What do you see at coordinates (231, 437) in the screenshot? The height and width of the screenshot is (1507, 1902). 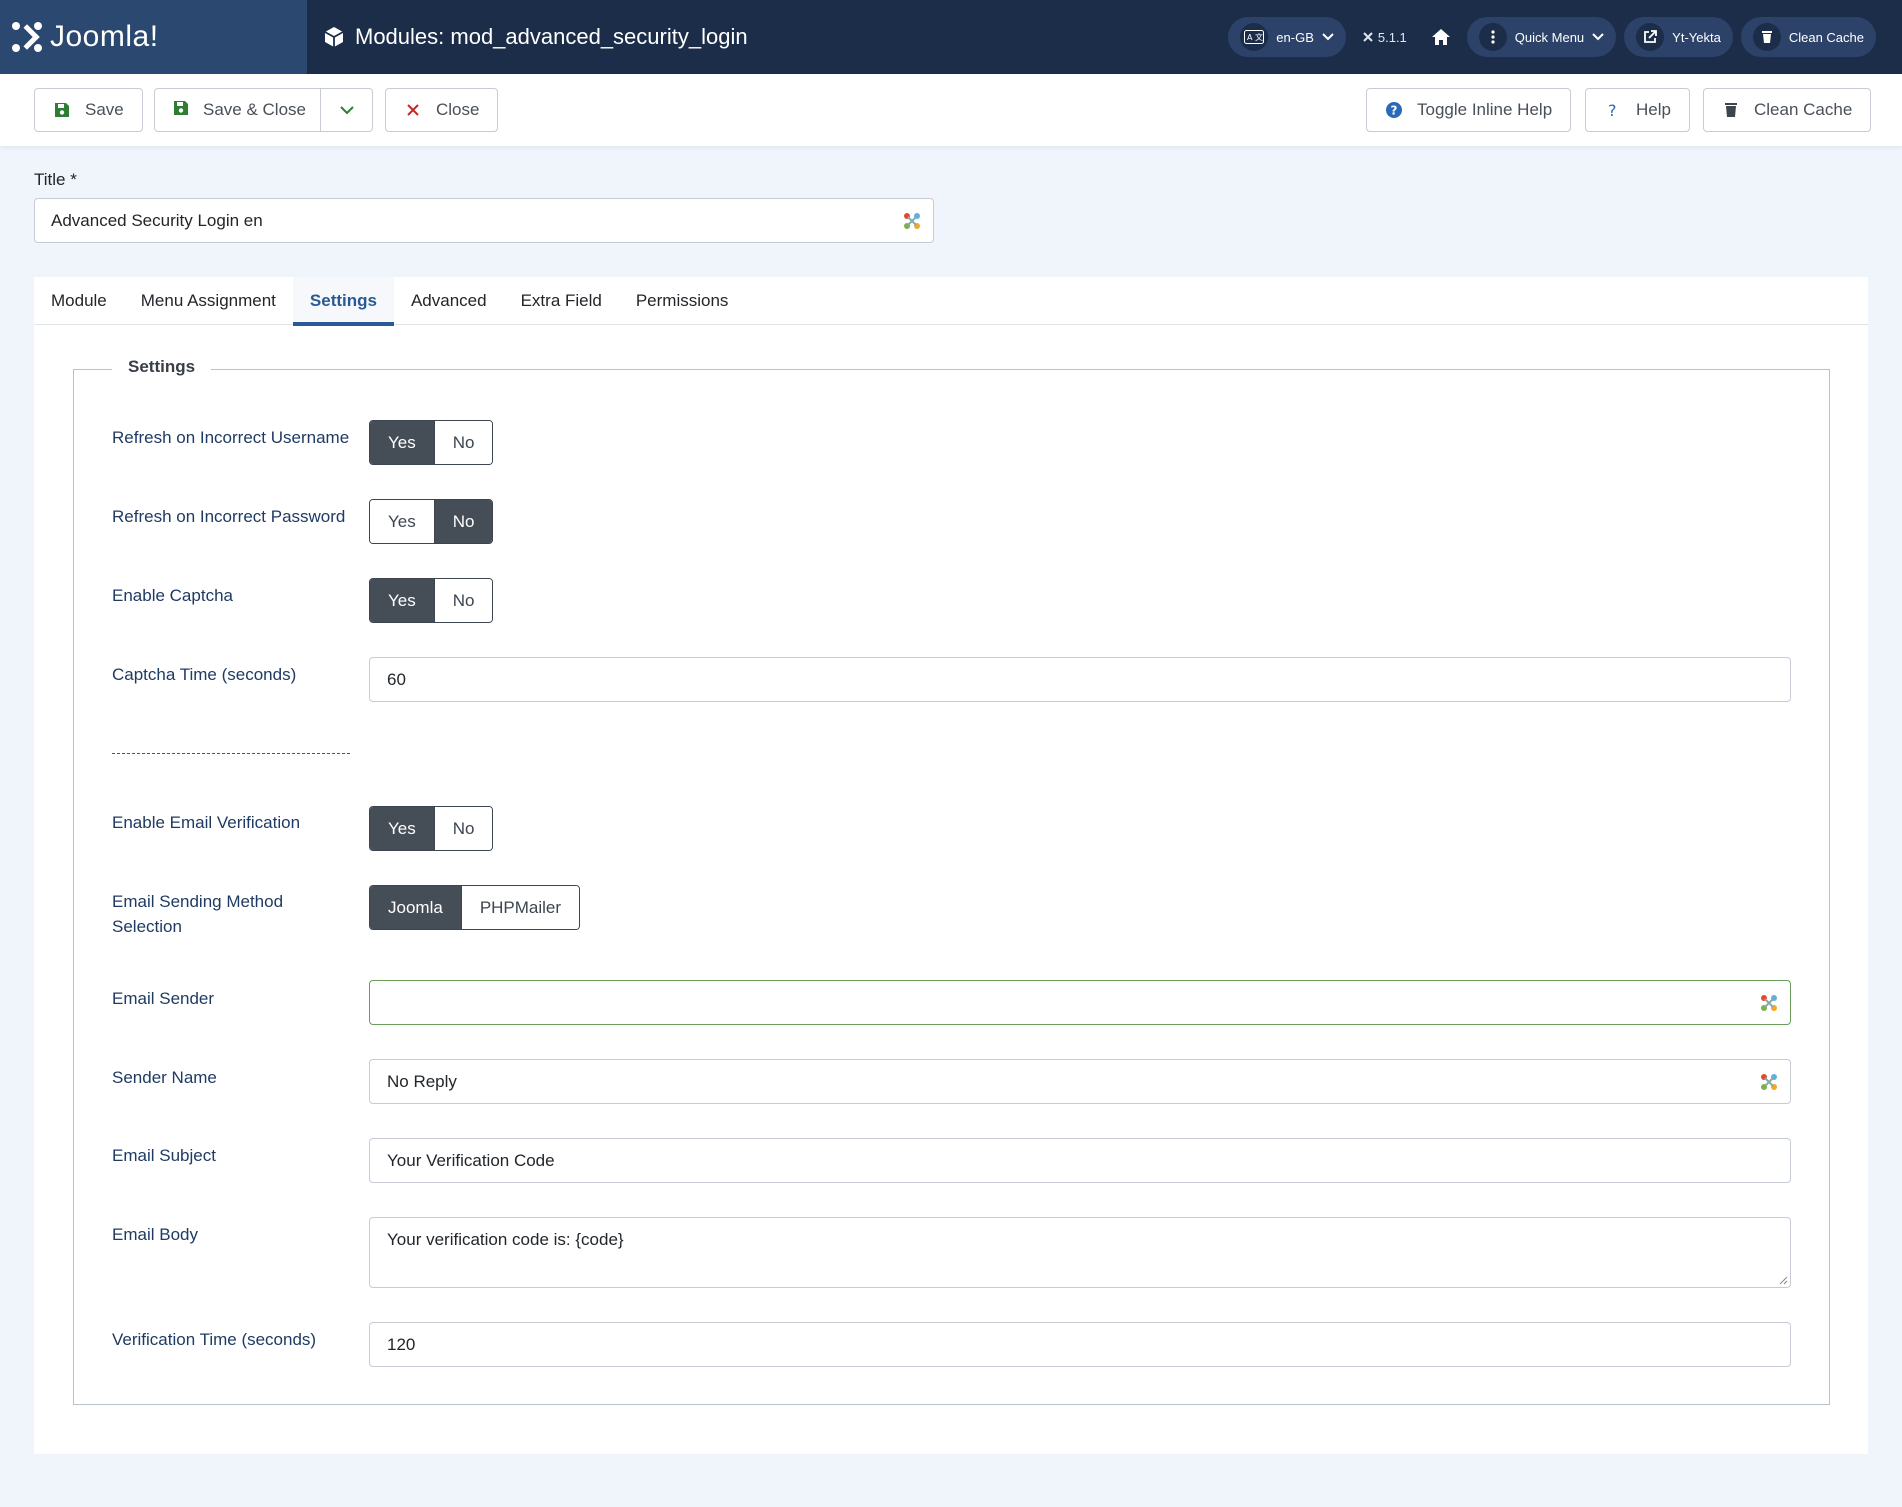 I see `refresh-username-label: Refresh on Incorrect Username` at bounding box center [231, 437].